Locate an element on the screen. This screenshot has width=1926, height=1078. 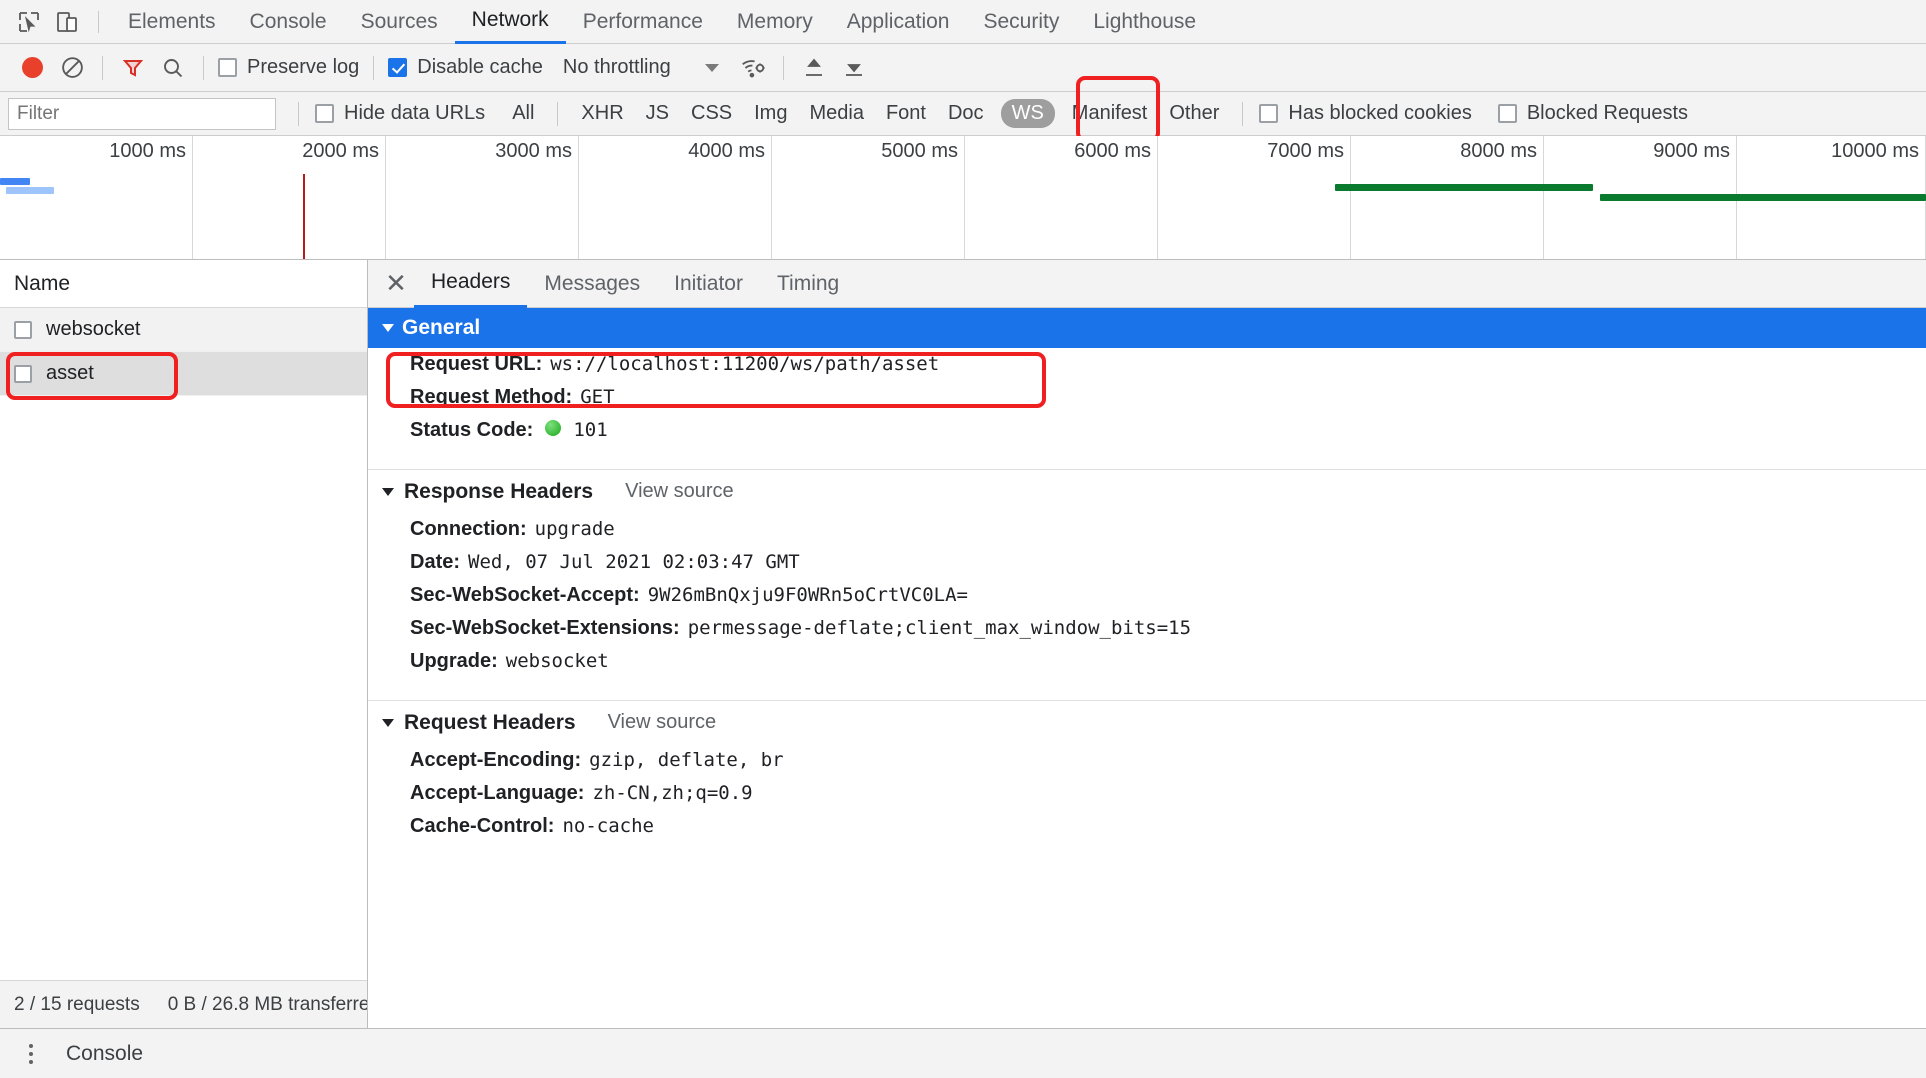
clear-icon is located at coordinates (72, 68).